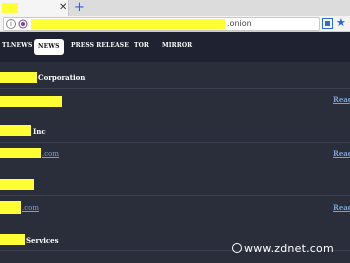 Image resolution: width=350 pixels, height=263 pixels. What do you see at coordinates (34, 8) in the screenshot?
I see `browser-tab: ✕` at bounding box center [34, 8].